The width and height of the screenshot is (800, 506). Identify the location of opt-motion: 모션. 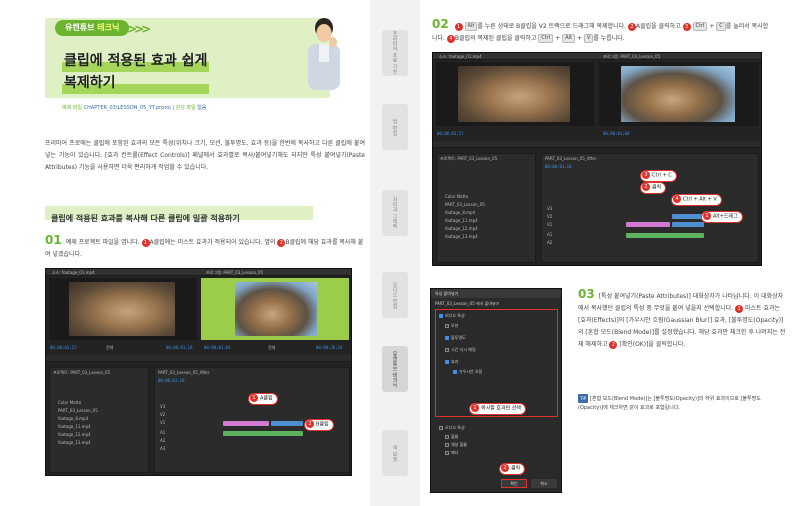
(451, 326).